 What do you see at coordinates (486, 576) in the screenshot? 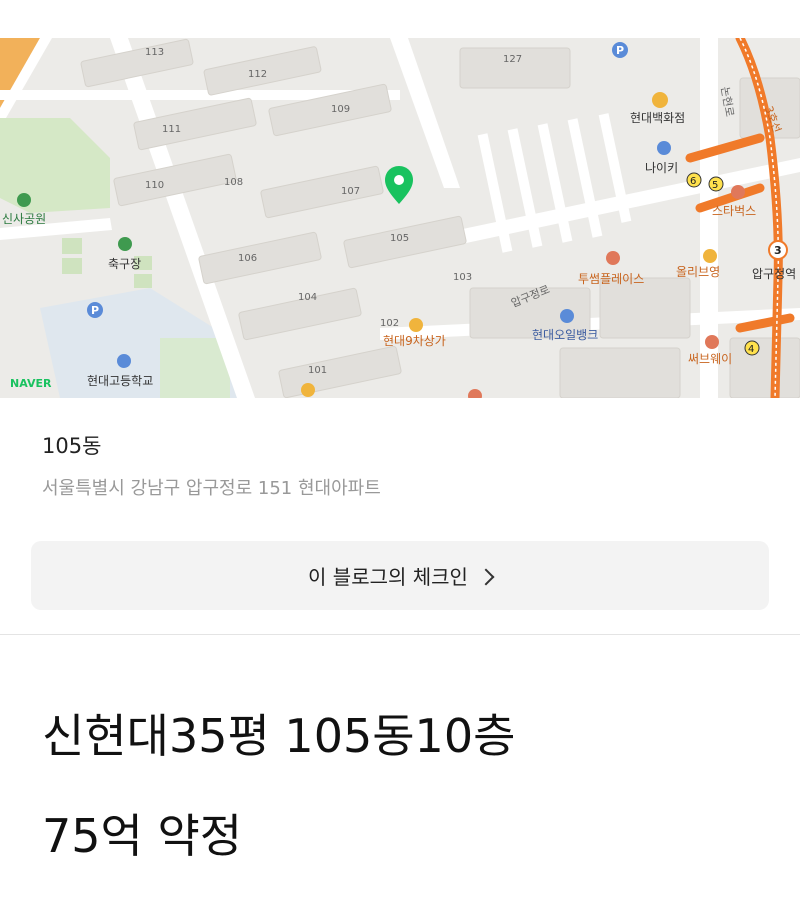
I see `chevron-right-icon` at bounding box center [486, 576].